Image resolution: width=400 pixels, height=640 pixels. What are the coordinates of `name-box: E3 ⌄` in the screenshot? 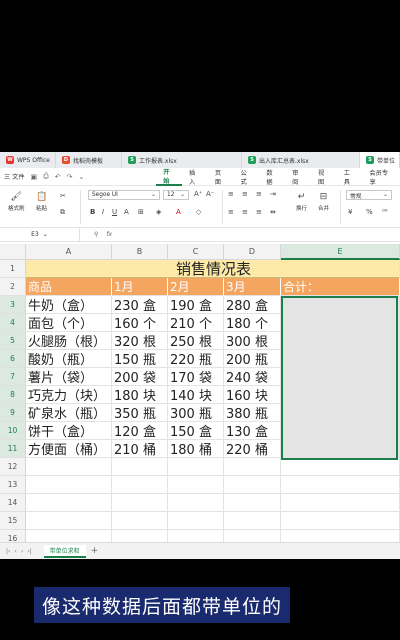 It's located at (40, 234).